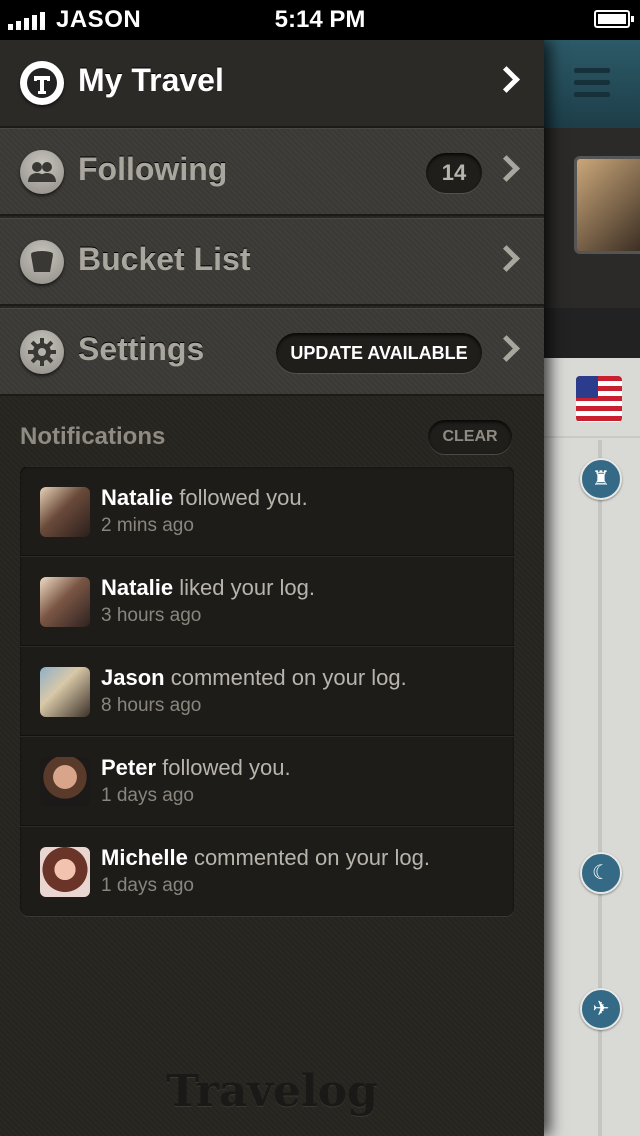 The height and width of the screenshot is (1136, 640). What do you see at coordinates (164, 259) in the screenshot?
I see `menu-label: Bucket List` at bounding box center [164, 259].